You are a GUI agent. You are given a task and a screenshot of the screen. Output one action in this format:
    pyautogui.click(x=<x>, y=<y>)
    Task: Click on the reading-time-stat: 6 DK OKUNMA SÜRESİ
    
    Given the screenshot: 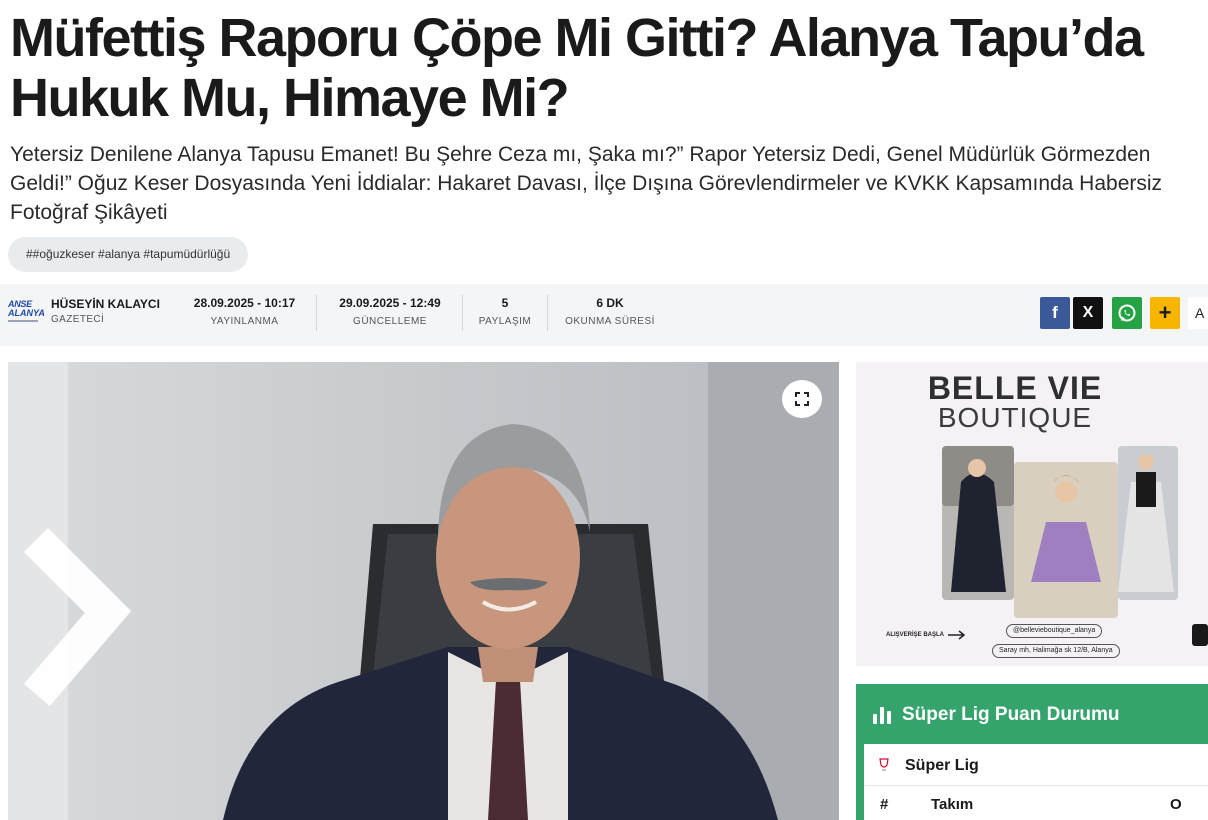 What is the action you would take?
    pyautogui.click(x=610, y=311)
    